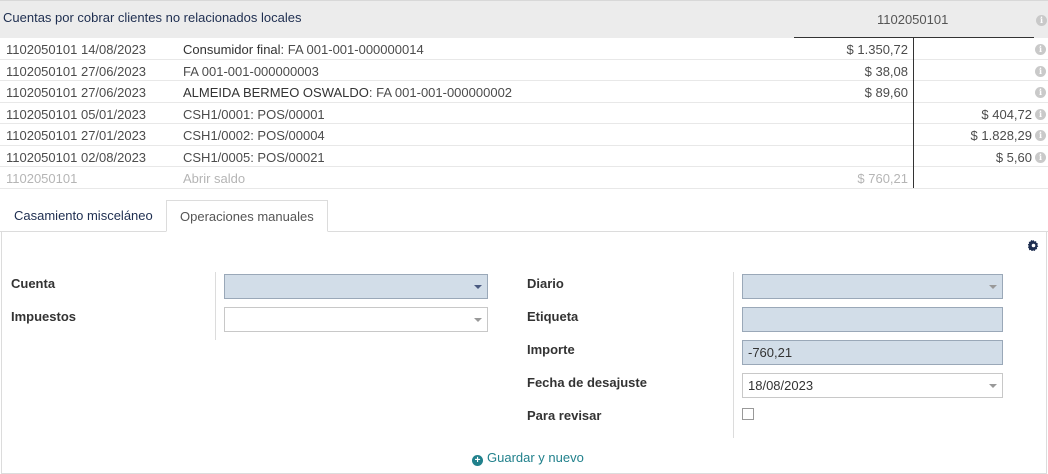 The width and height of the screenshot is (1048, 474). Describe the element at coordinates (352, 49) in the screenshot. I see `row-ref: : FA 001-001-000000014` at that location.